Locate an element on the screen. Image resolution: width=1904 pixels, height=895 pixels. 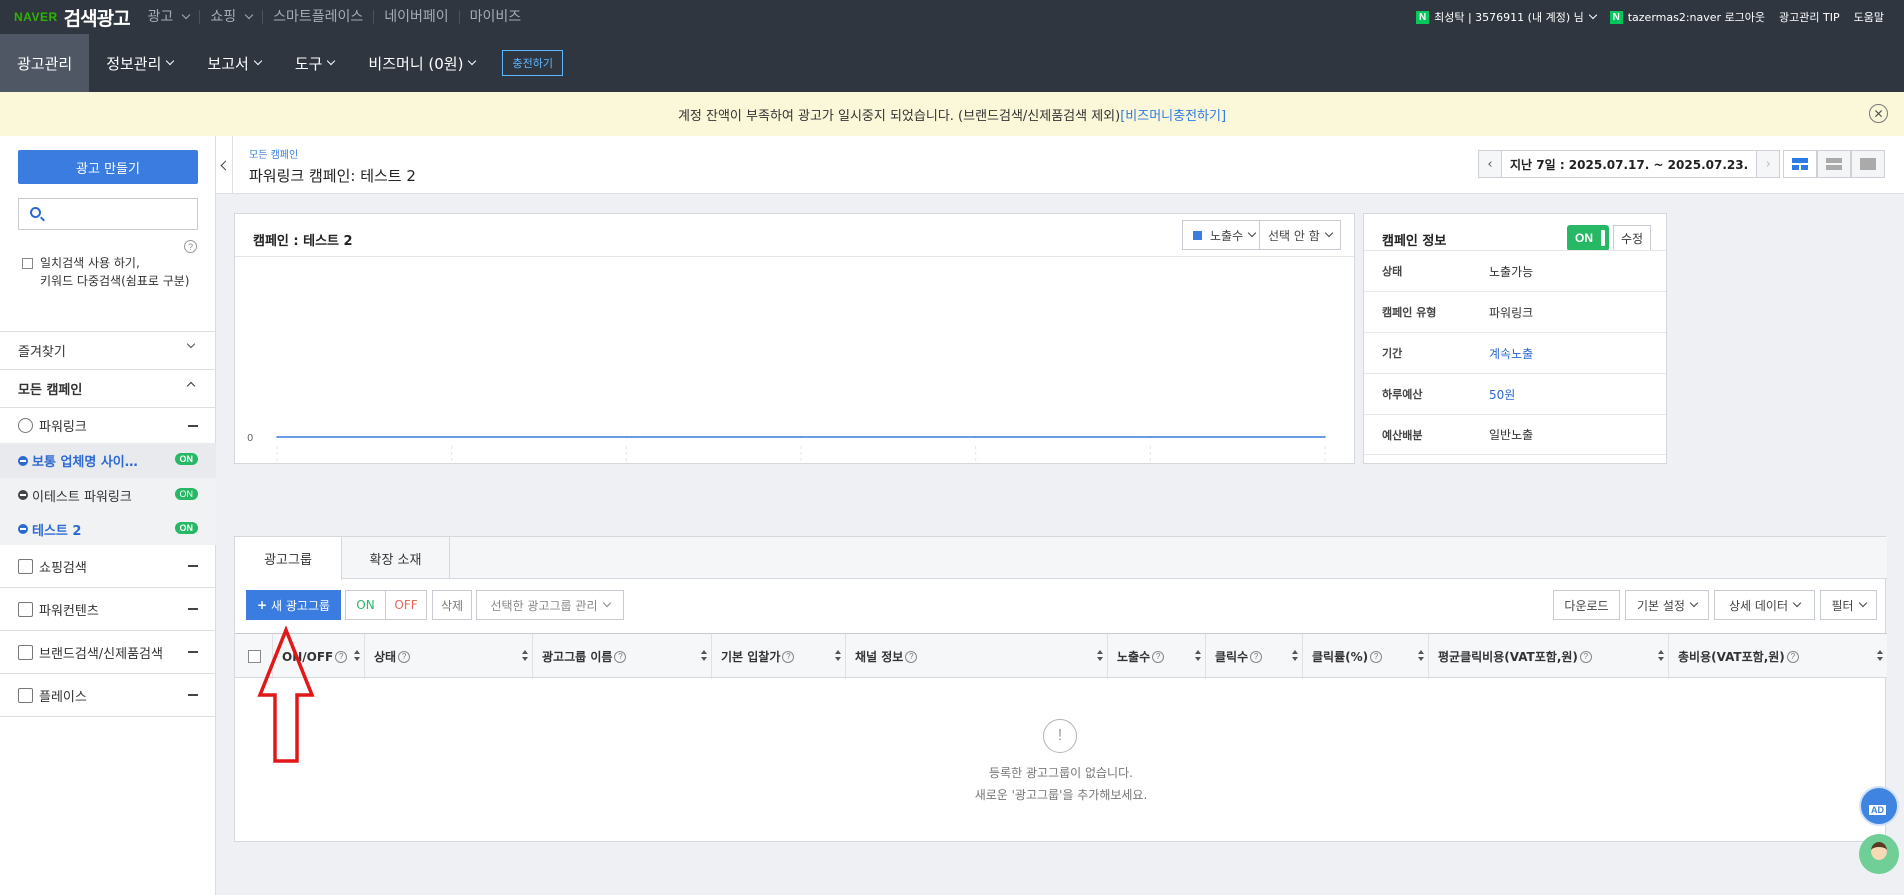
tab-ad-groups: 광고그룹 is located at coordinates (288, 558).